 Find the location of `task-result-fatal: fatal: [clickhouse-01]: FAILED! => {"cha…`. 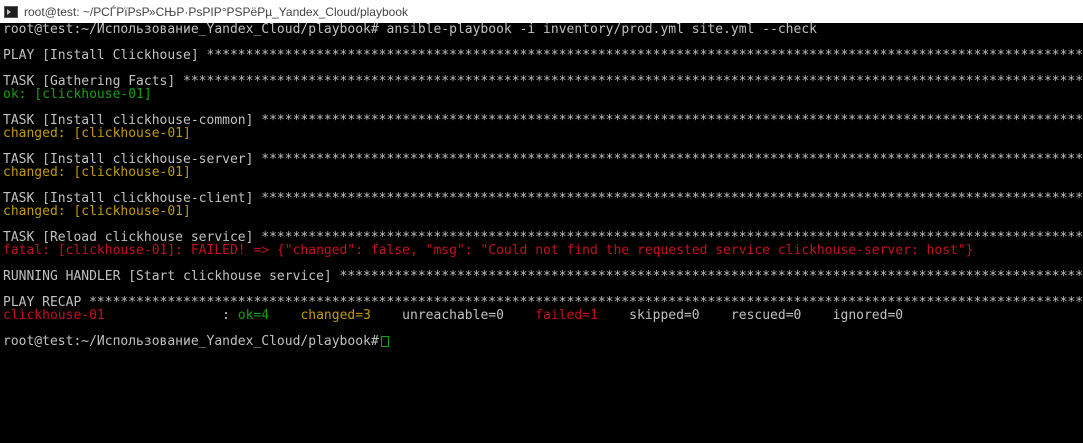

task-result-fatal: fatal: [clickhouse-01]: FAILED! => {"cha… is located at coordinates (488, 250).